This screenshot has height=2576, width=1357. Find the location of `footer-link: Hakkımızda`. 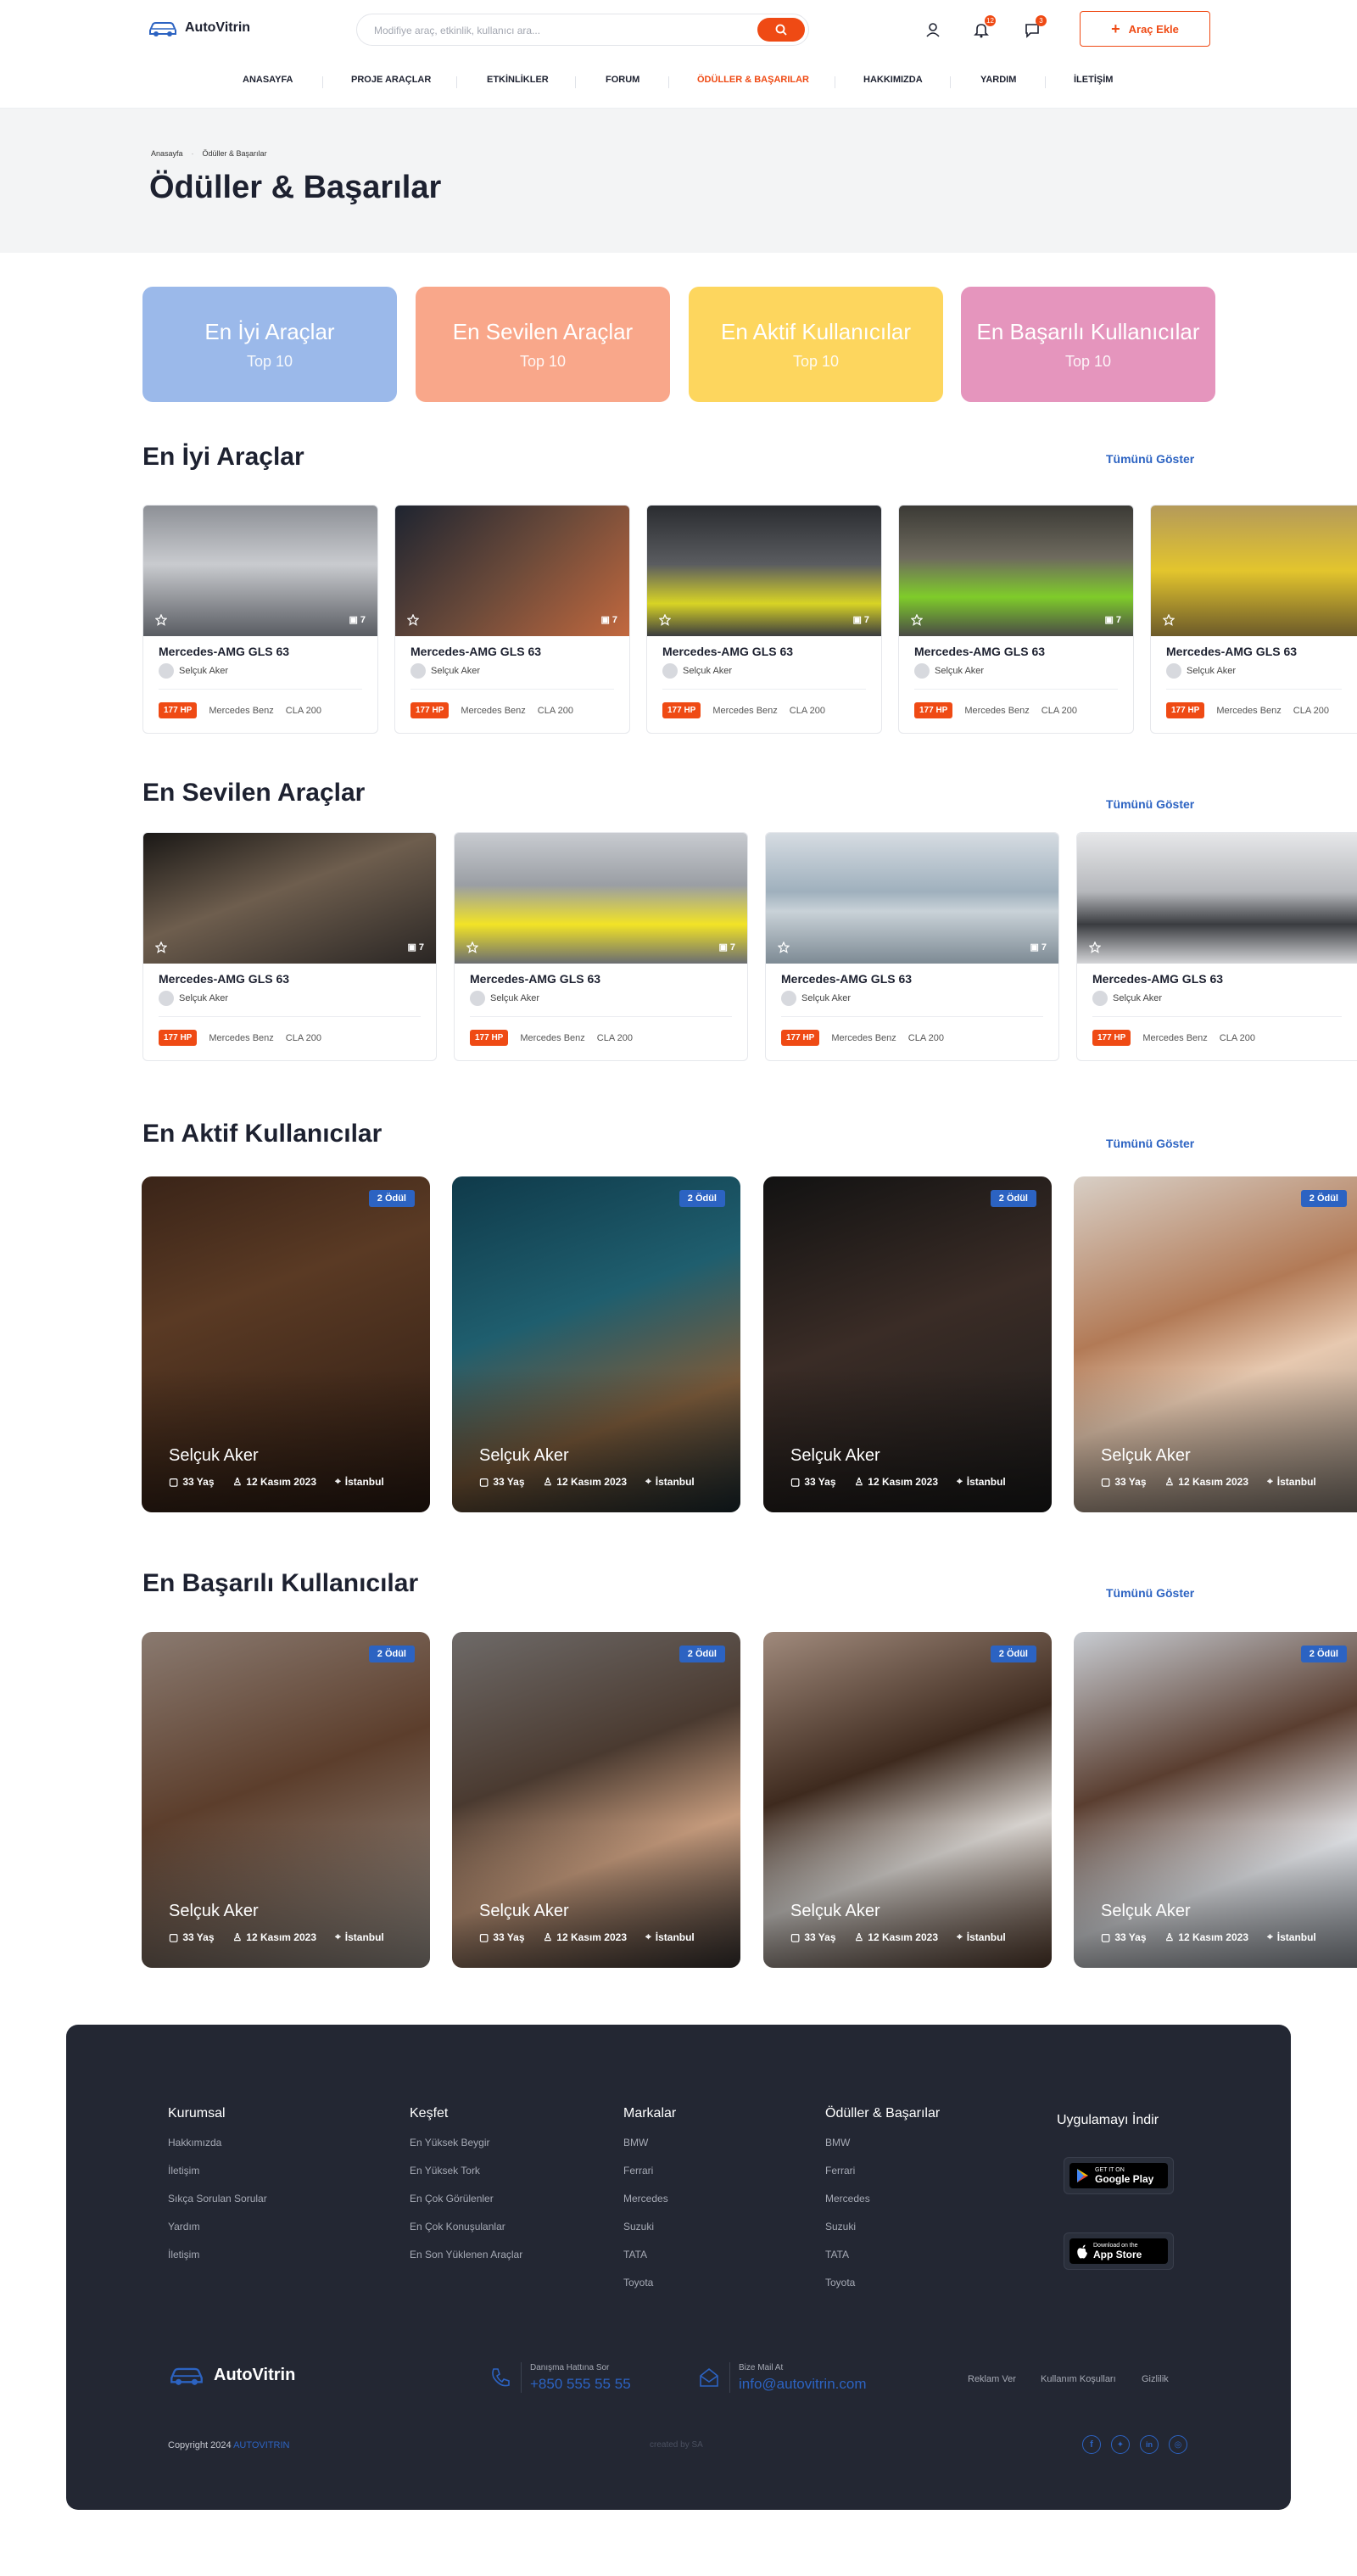

footer-link: Hakkımızda is located at coordinates (218, 2143).